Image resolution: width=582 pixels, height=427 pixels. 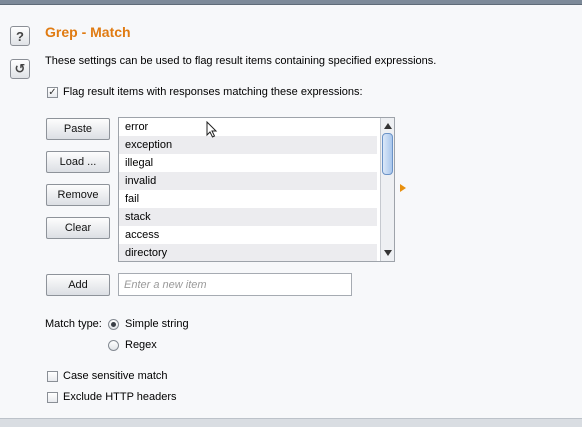 What do you see at coordinates (52, 92) in the screenshot?
I see `flag-result-checkbox: ✓` at bounding box center [52, 92].